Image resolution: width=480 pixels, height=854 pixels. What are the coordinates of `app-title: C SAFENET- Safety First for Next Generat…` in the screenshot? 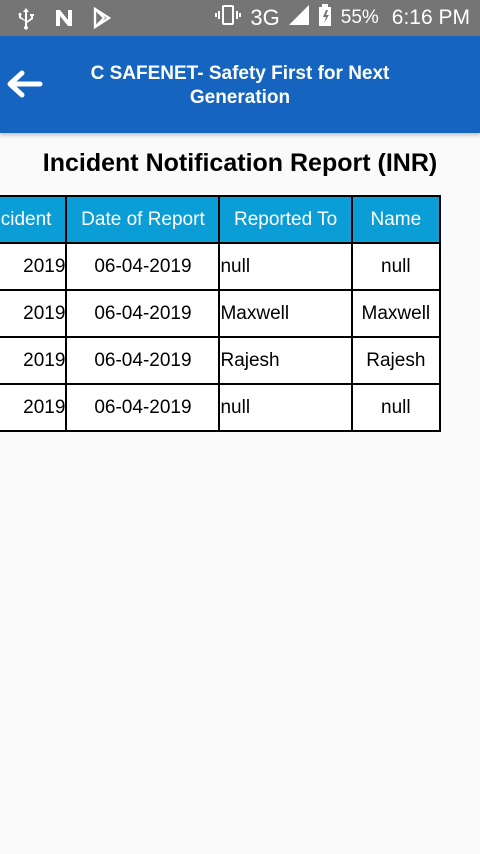 It's located at (240, 85).